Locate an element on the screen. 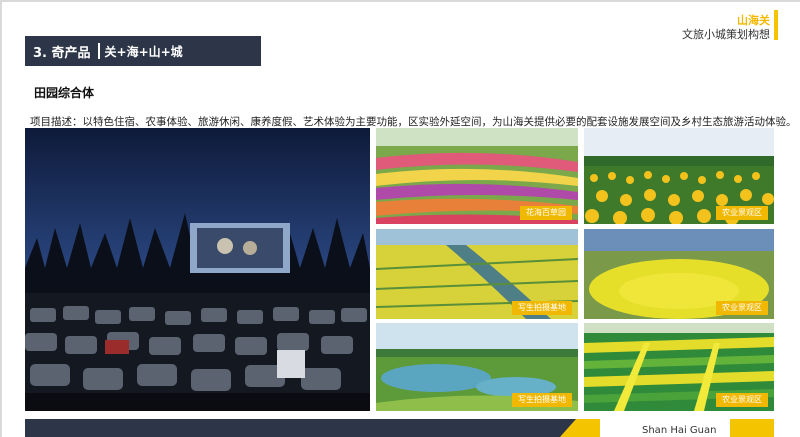 The image size is (800, 437). section-divider is located at coordinates (98, 51).